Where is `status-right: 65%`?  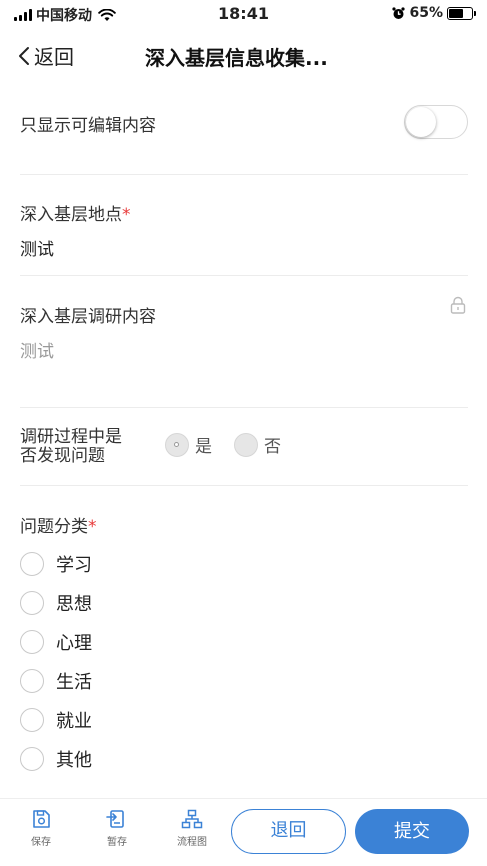
status-right: 65% is located at coordinates (434, 13).